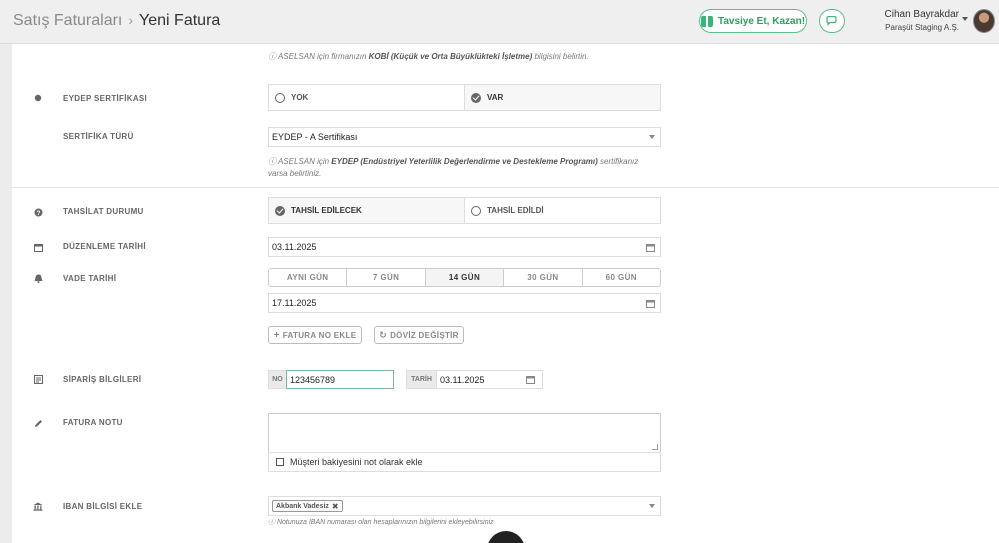  What do you see at coordinates (104, 246) in the screenshot?
I see `issue-date-label: DÜZENLEME TARİHİ` at bounding box center [104, 246].